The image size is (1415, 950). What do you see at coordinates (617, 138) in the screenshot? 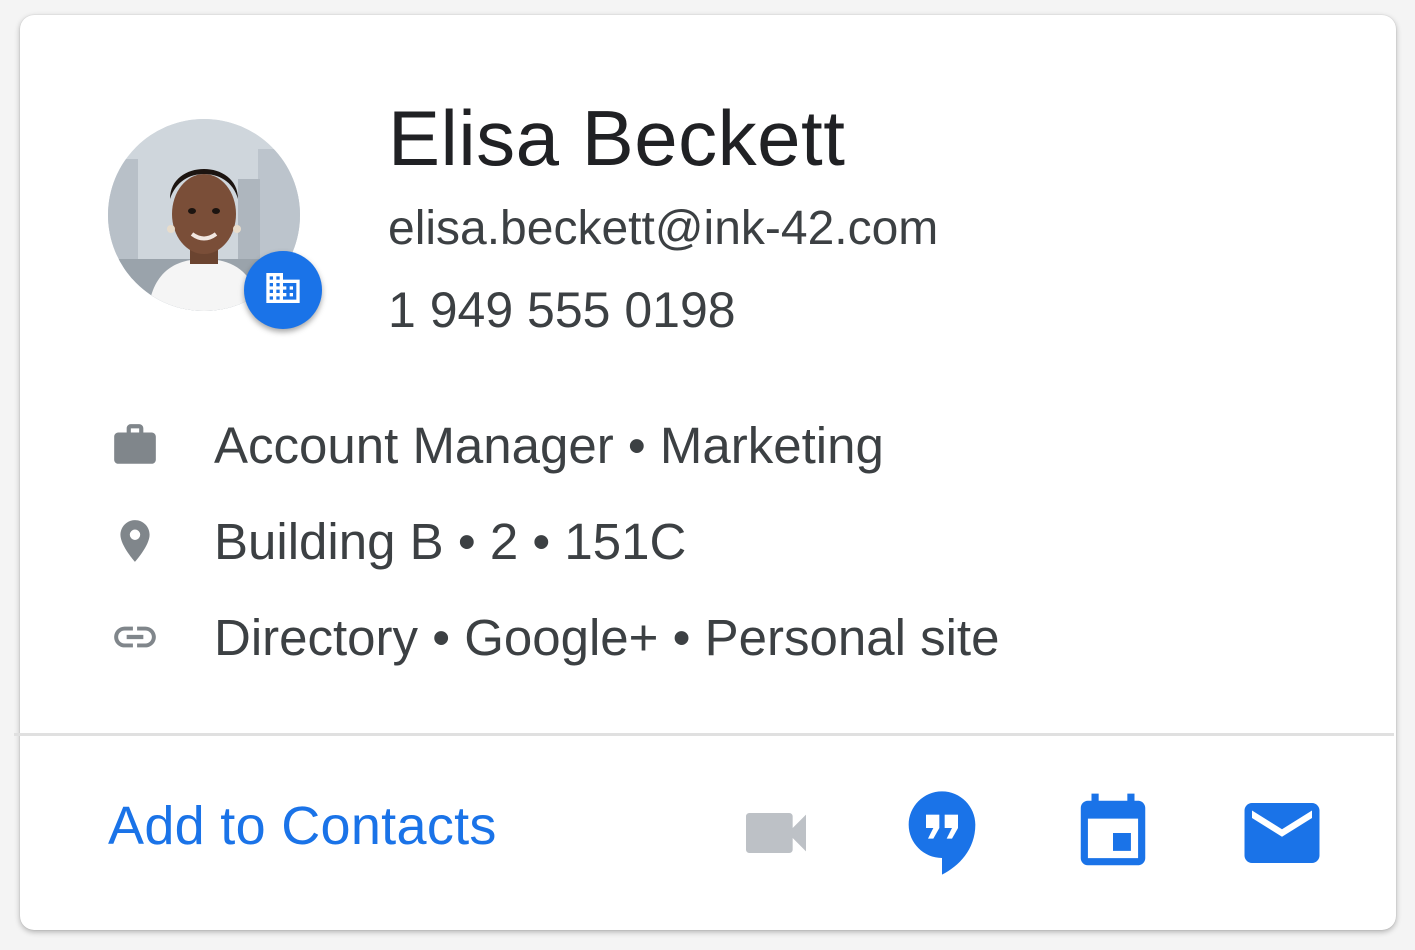
I see `contact-name: Elisa Beckett` at bounding box center [617, 138].